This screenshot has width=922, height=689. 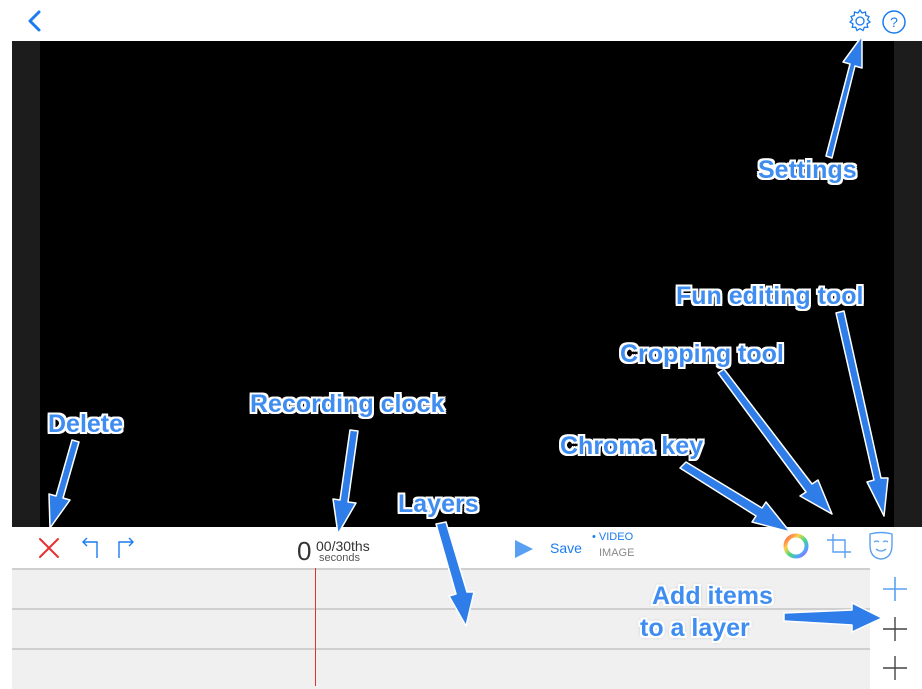 I want to click on save-option-image: IMAGE, so click(x=616, y=553).